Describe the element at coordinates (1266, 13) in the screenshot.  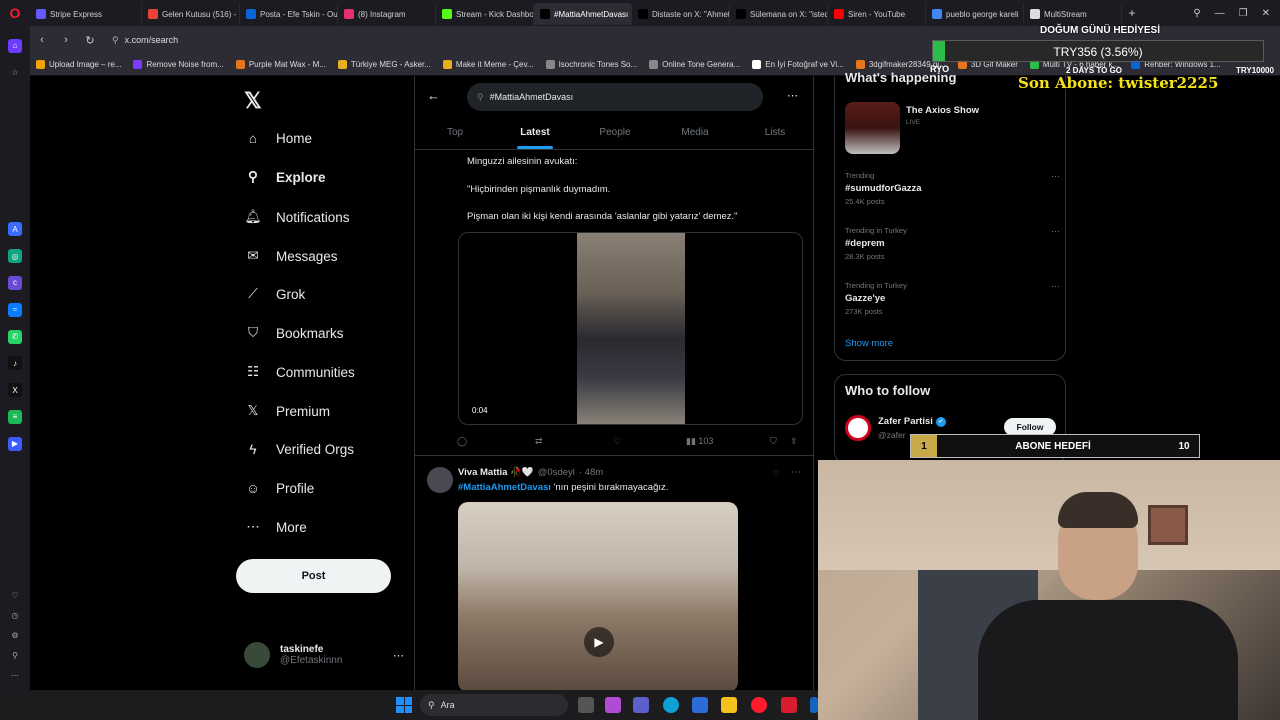
I see `close-icon: ✕` at that location.